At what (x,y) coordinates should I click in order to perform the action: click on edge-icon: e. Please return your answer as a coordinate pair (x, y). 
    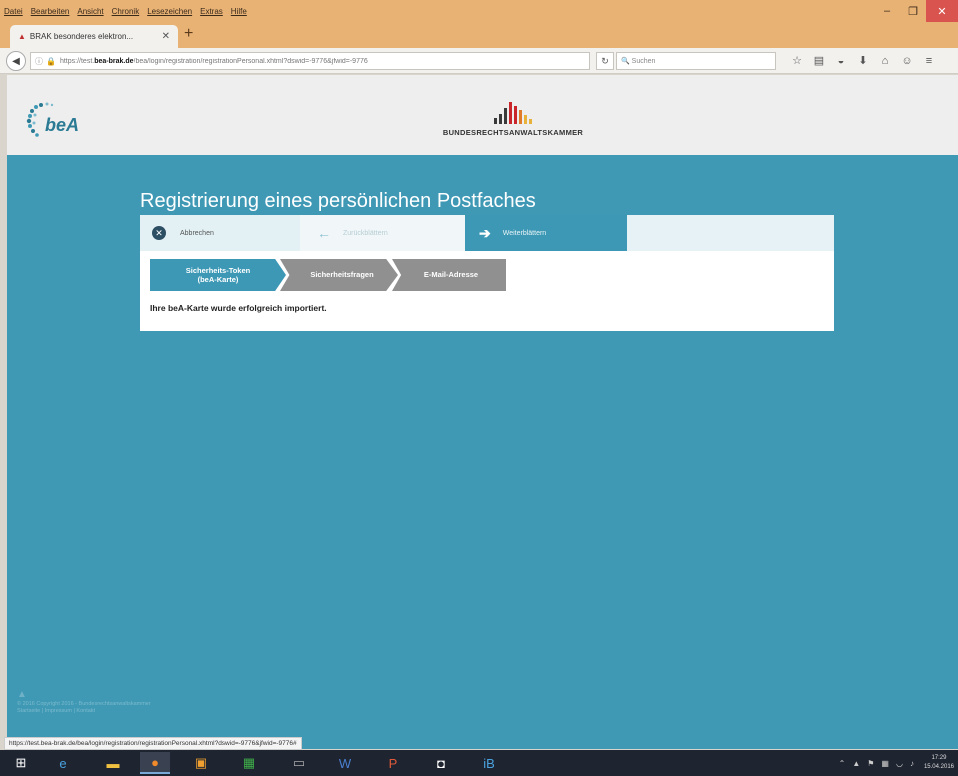
    Looking at the image, I should click on (63, 763).